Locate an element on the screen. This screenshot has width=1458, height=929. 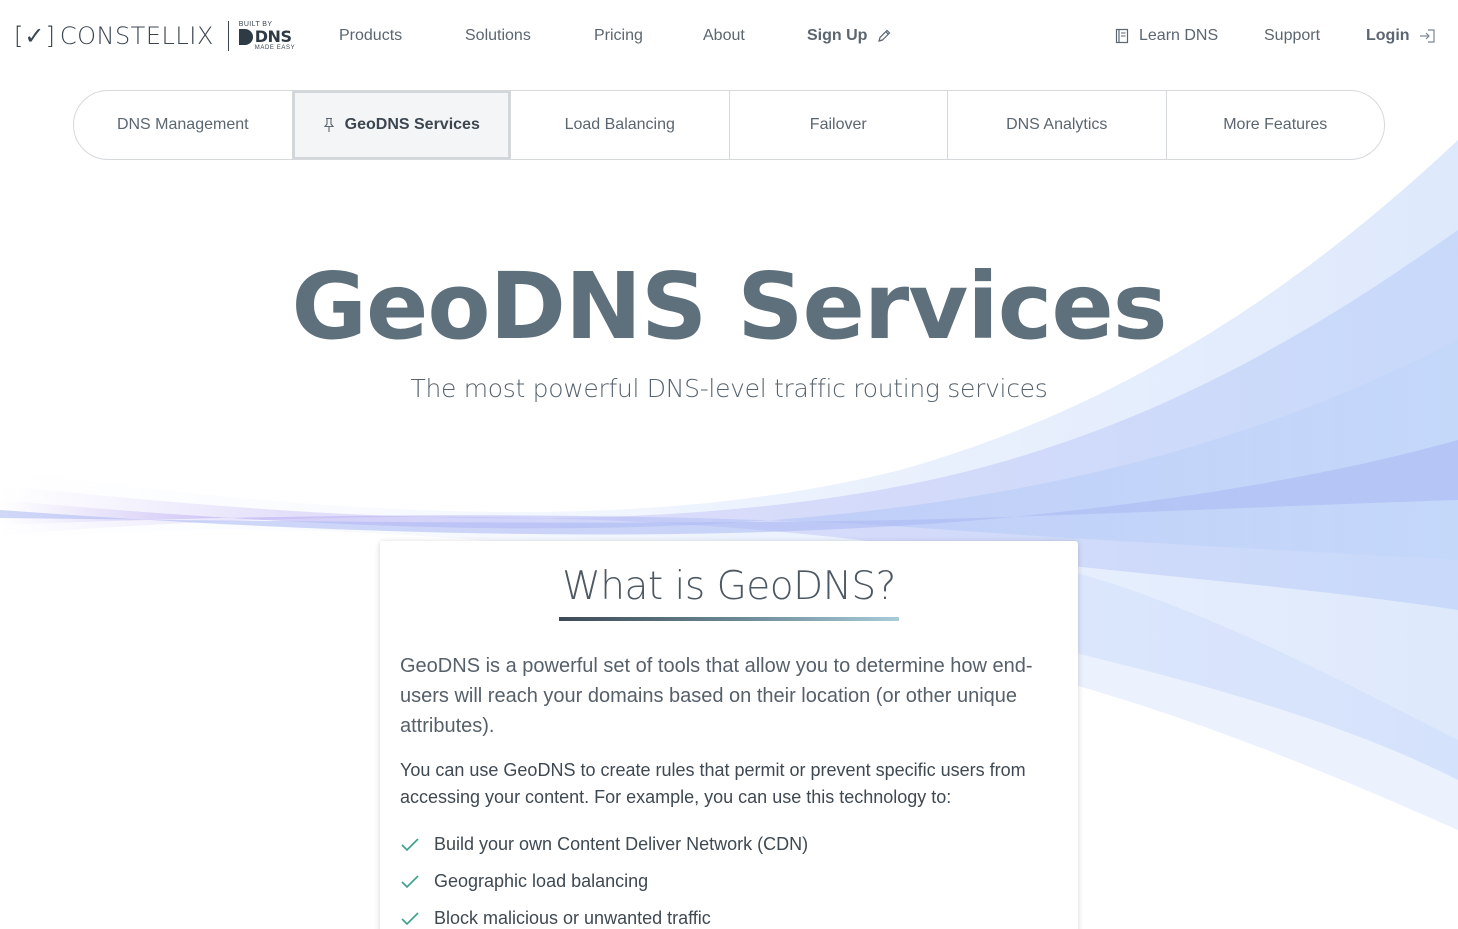
nav-pricing: Pricing is located at coordinates (618, 36).